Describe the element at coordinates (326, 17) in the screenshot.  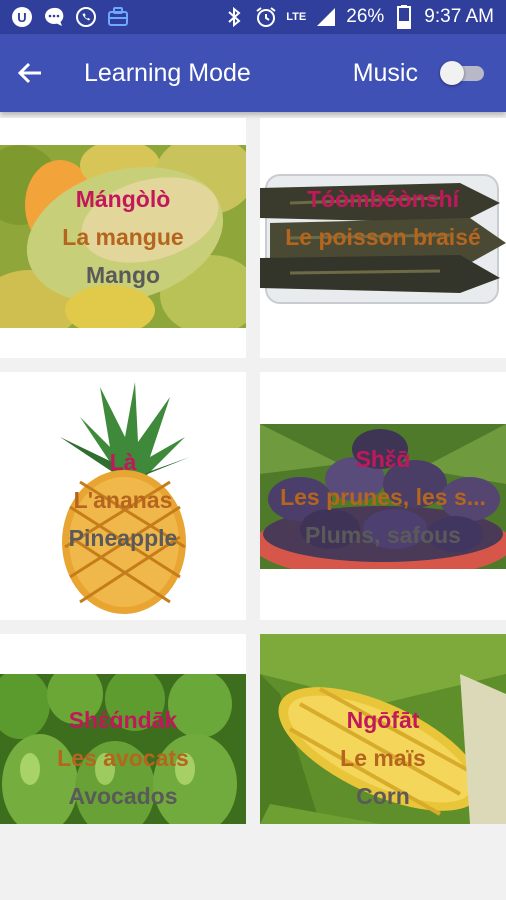
I see `signal-icon` at that location.